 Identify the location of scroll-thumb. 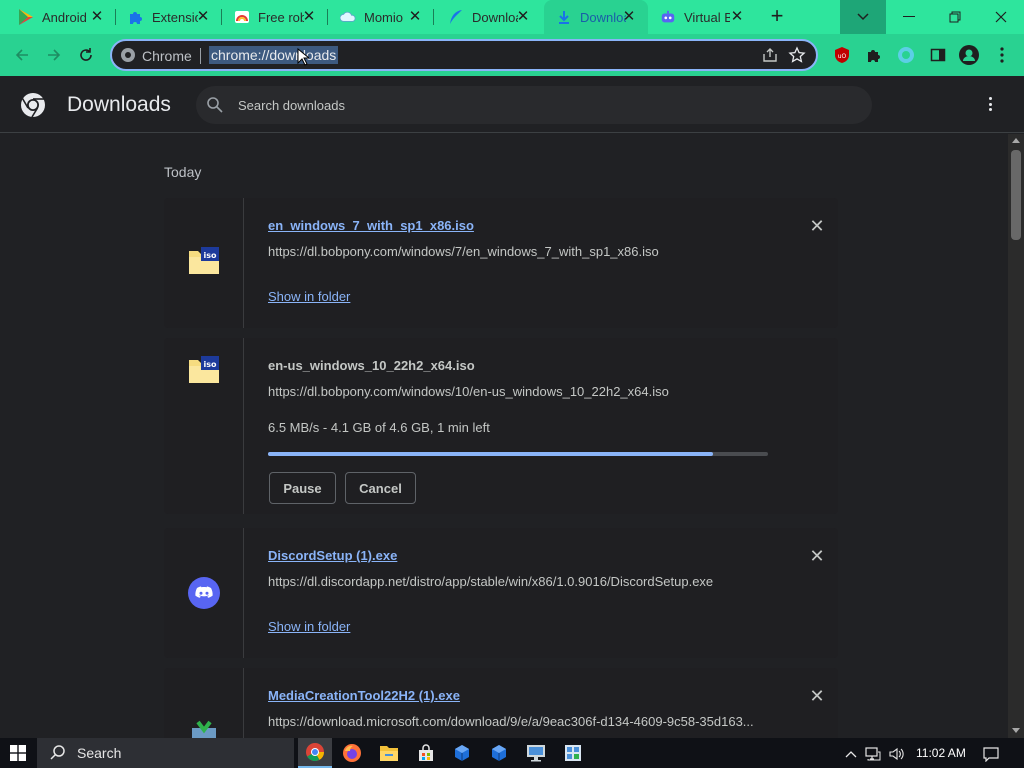
(1016, 195).